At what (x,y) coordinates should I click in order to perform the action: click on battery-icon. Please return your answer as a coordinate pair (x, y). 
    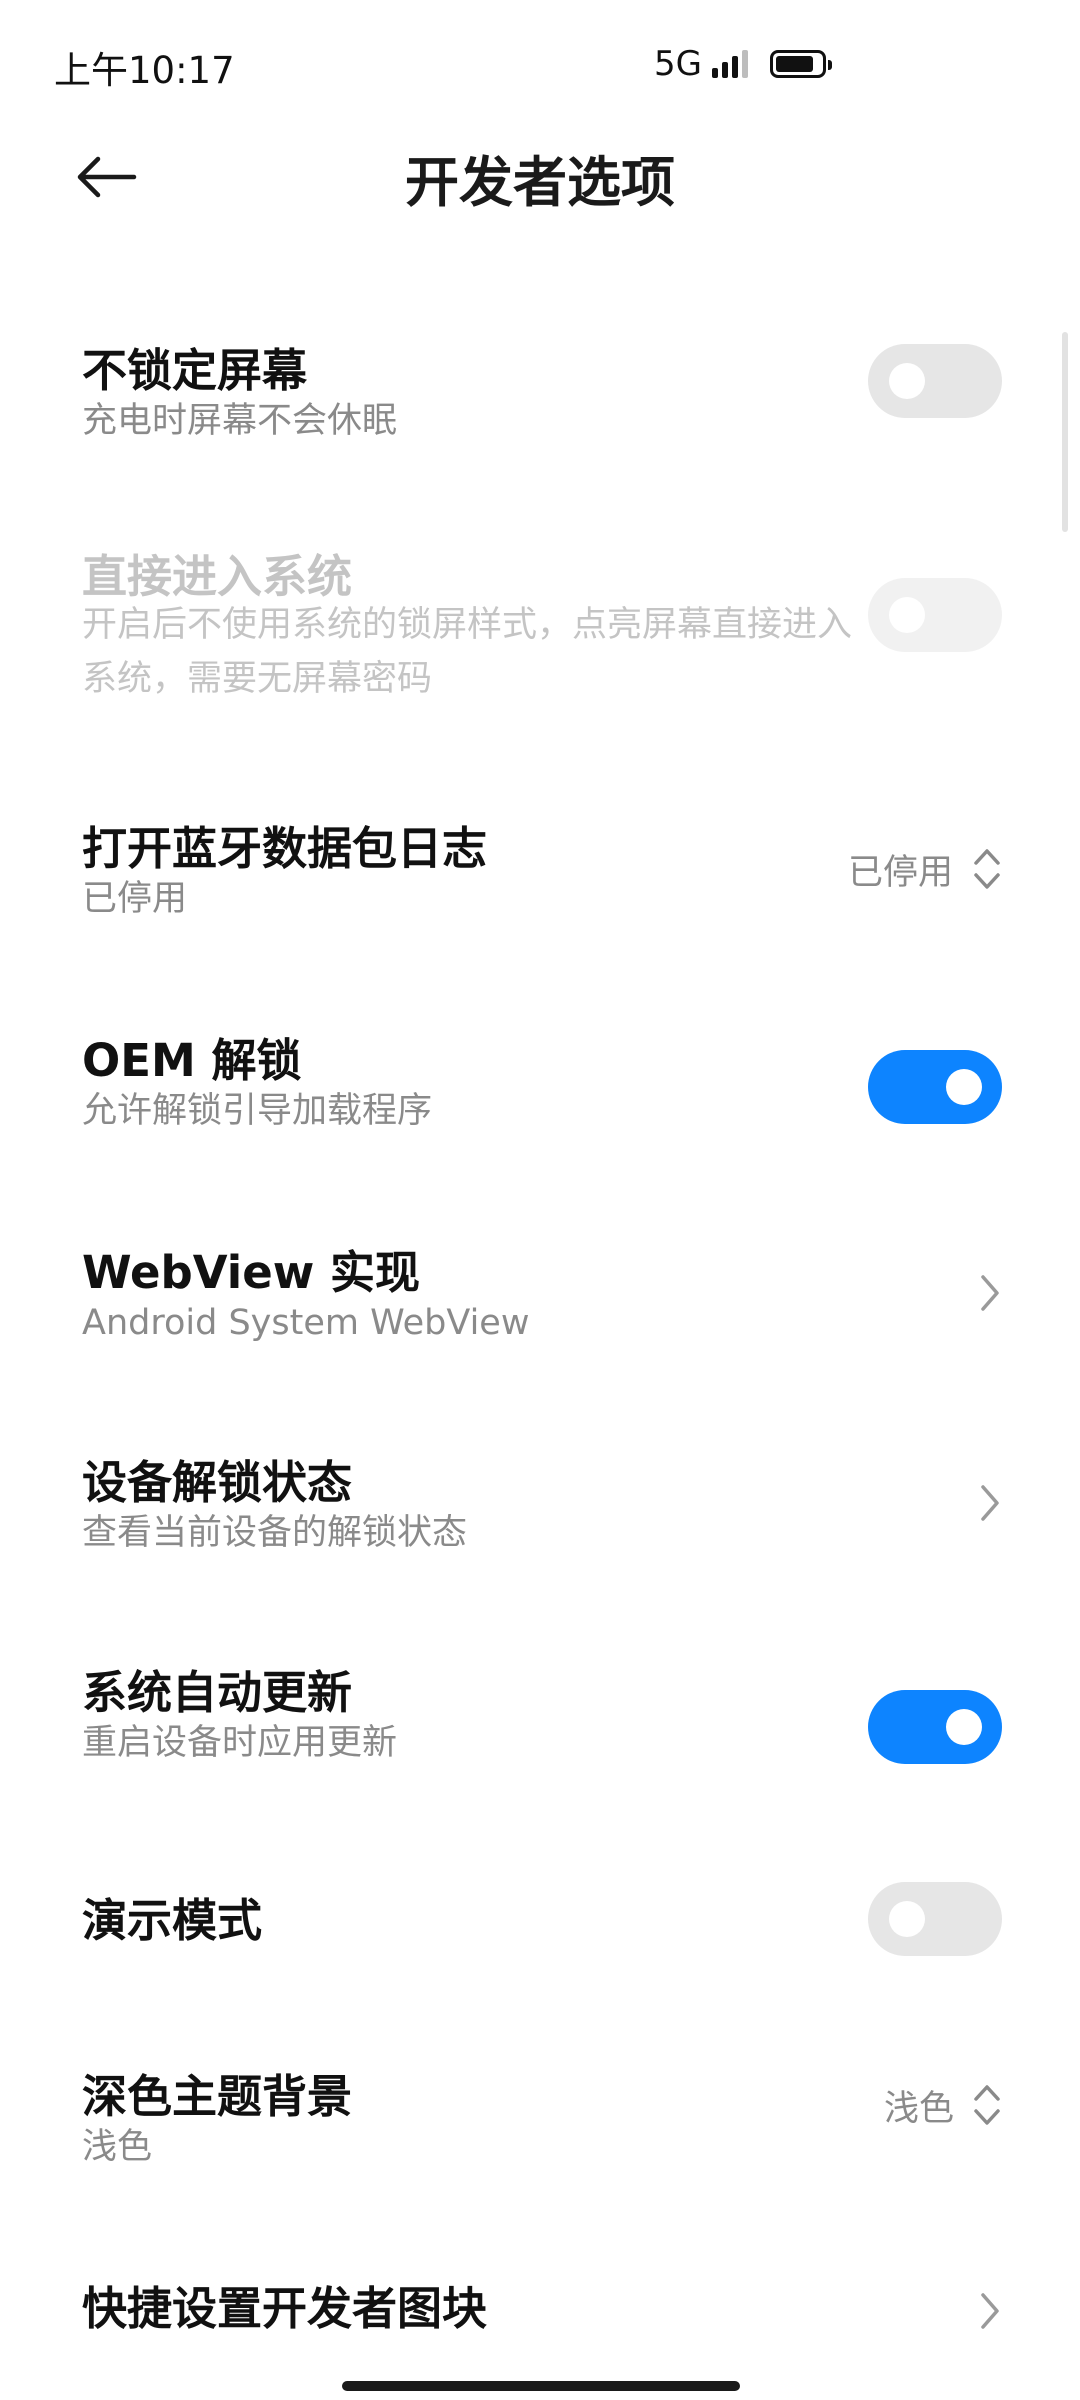
    Looking at the image, I should click on (800, 64).